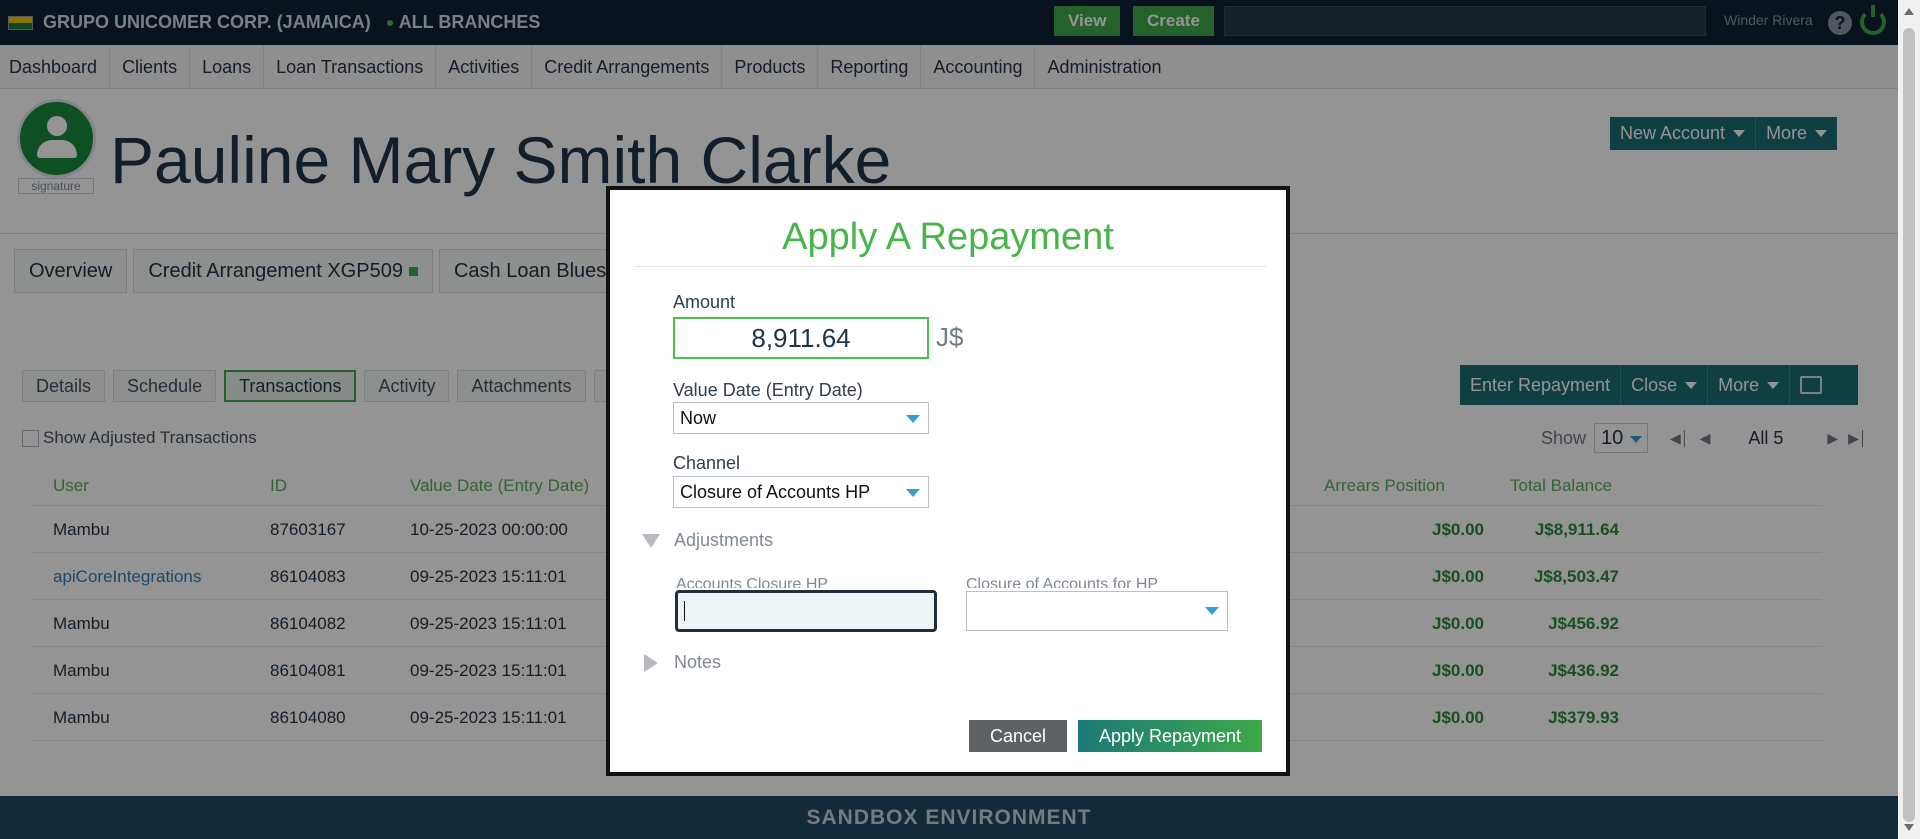 The height and width of the screenshot is (839, 1920). Describe the element at coordinates (801, 492) in the screenshot. I see `channel-select: Closure of Accounts HP` at that location.